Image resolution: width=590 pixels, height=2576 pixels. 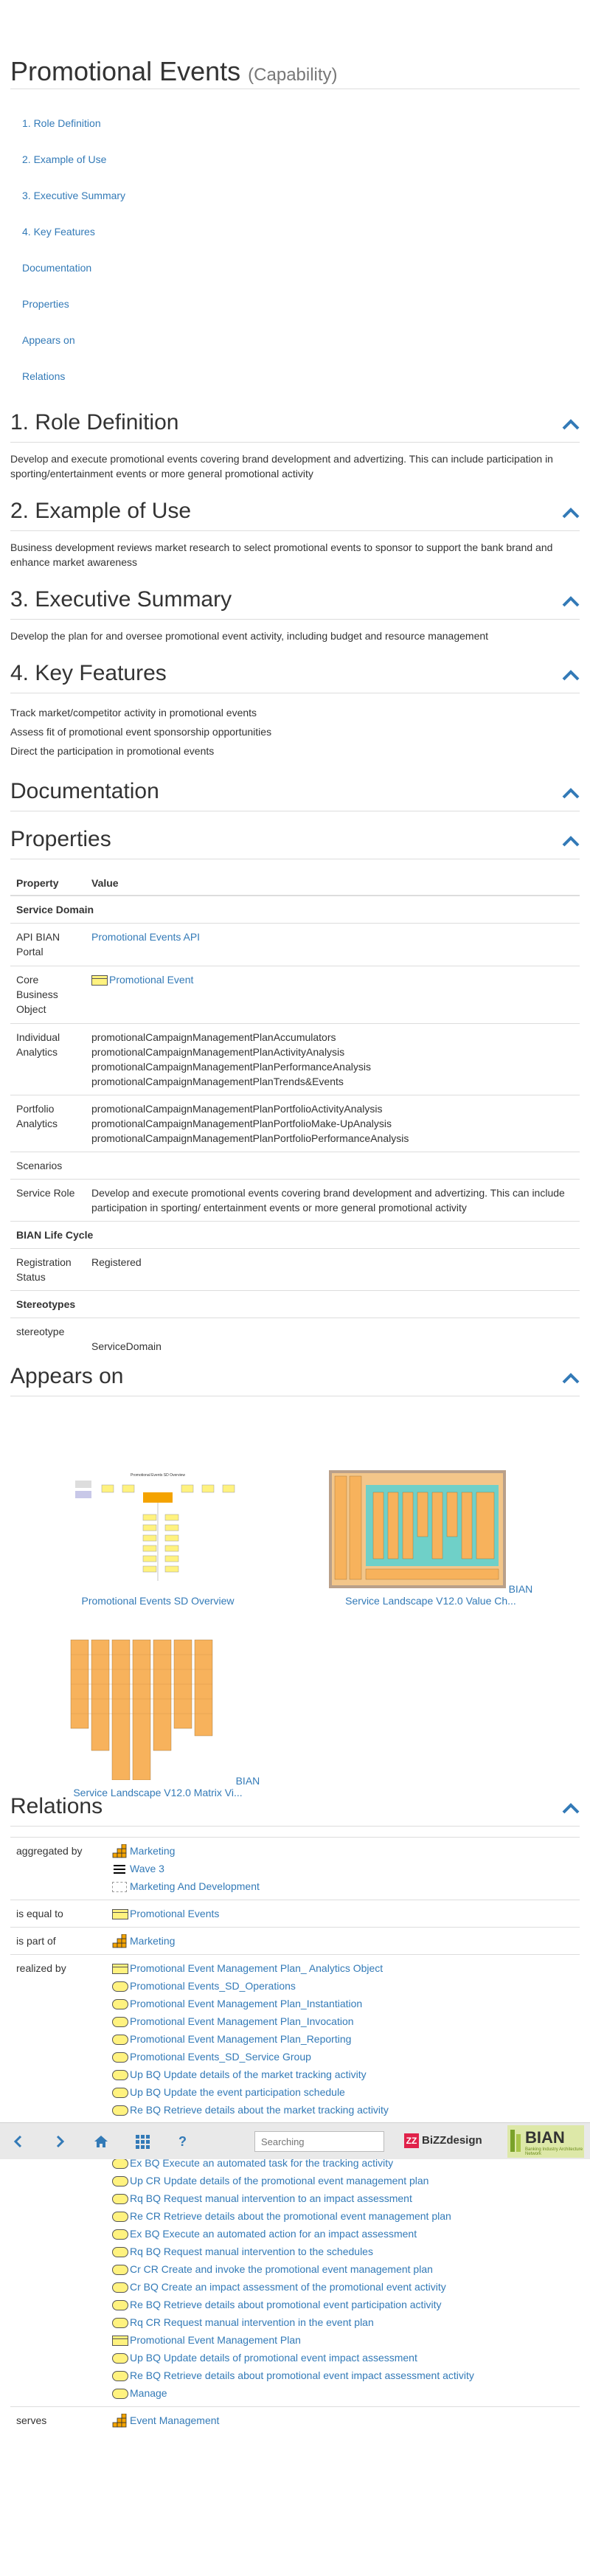 I want to click on bizzdesign-logo-icon: ZZ, so click(x=411, y=2140).